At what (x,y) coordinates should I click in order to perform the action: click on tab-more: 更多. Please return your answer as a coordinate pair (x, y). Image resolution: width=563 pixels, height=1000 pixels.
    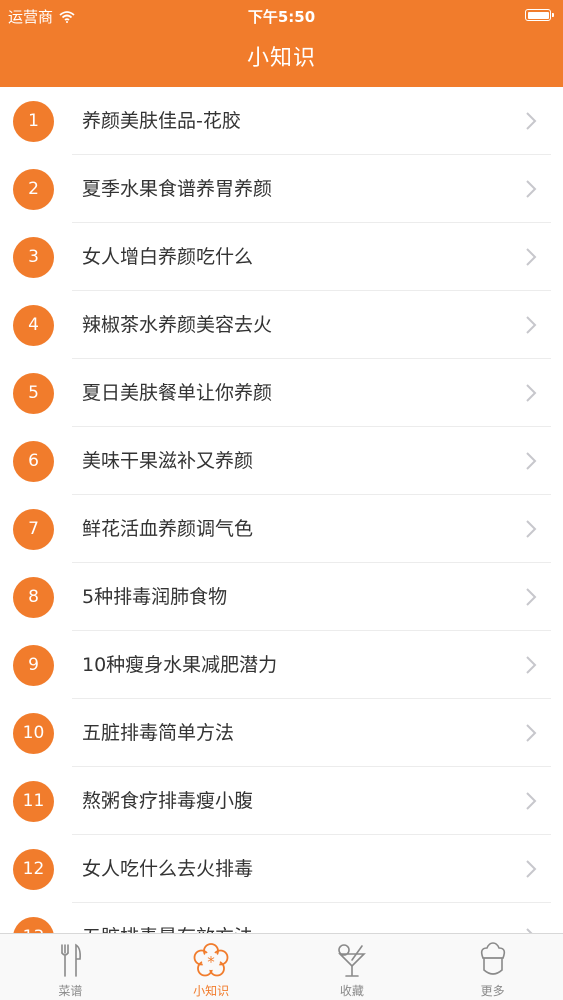
    Looking at the image, I should click on (492, 967).